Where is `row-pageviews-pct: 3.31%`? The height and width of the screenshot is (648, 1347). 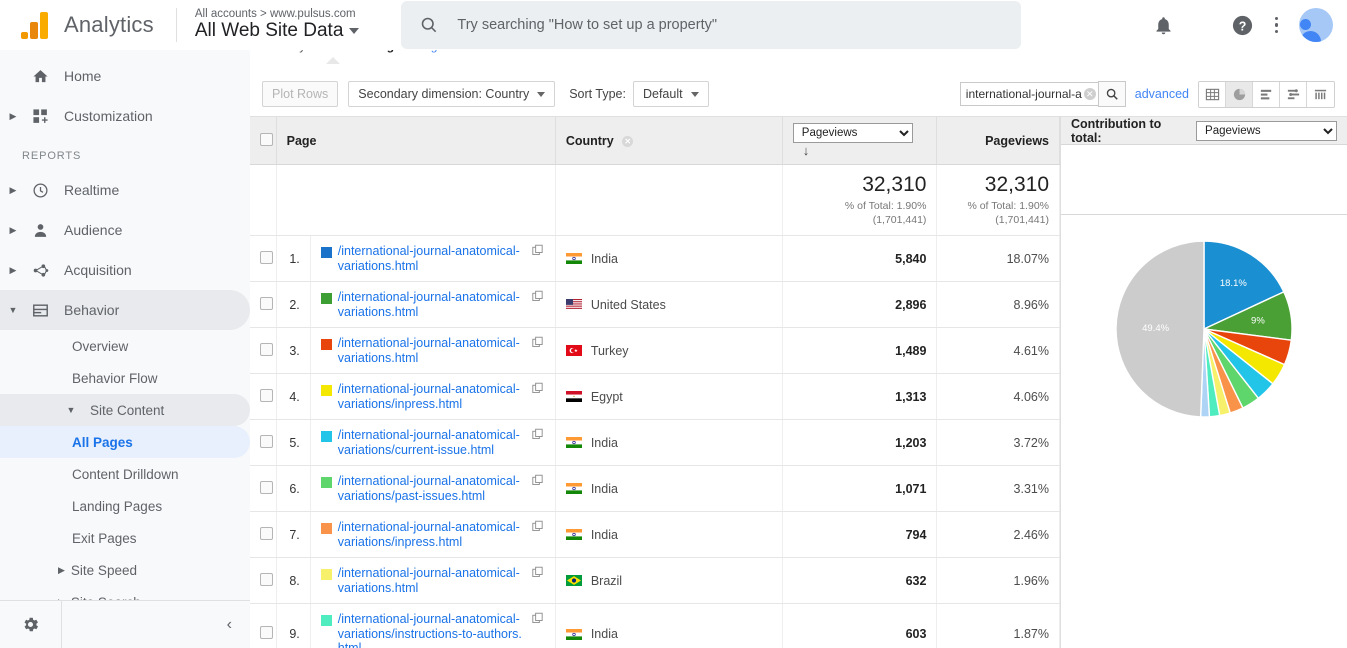
row-pageviews-pct: 3.31% is located at coordinates (998, 489).